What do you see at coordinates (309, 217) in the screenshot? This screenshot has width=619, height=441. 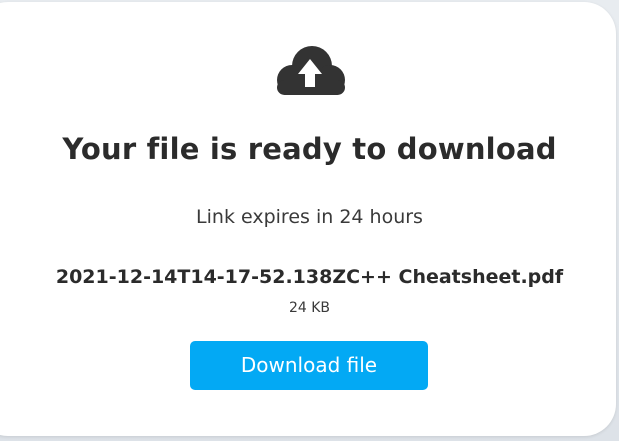 I see `expiry-notice: Link expires in 24 hours` at bounding box center [309, 217].